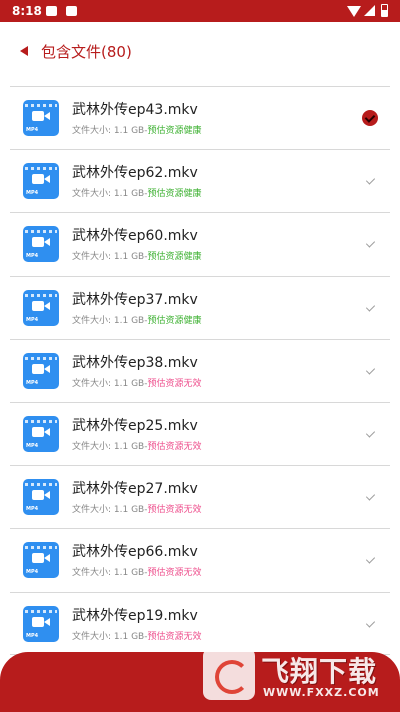 This screenshot has width=400, height=712. What do you see at coordinates (135, 173) in the screenshot?
I see `file-name: 武林外传ep62.mkv` at bounding box center [135, 173].